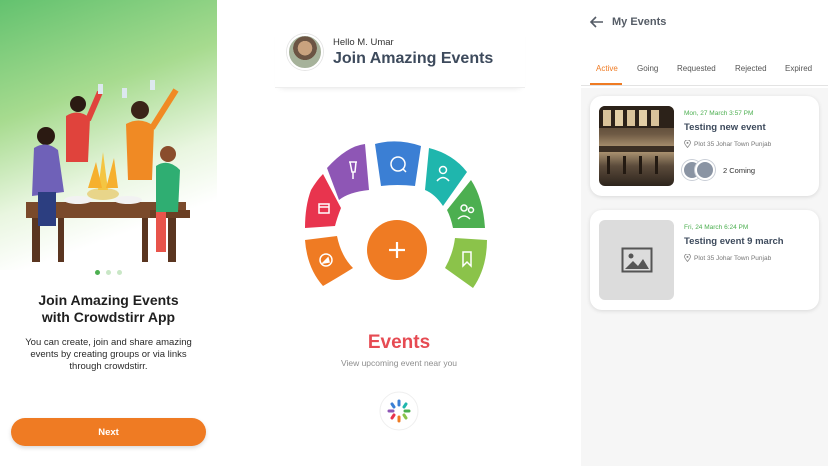  I want to click on tab-active: Active, so click(607, 68).